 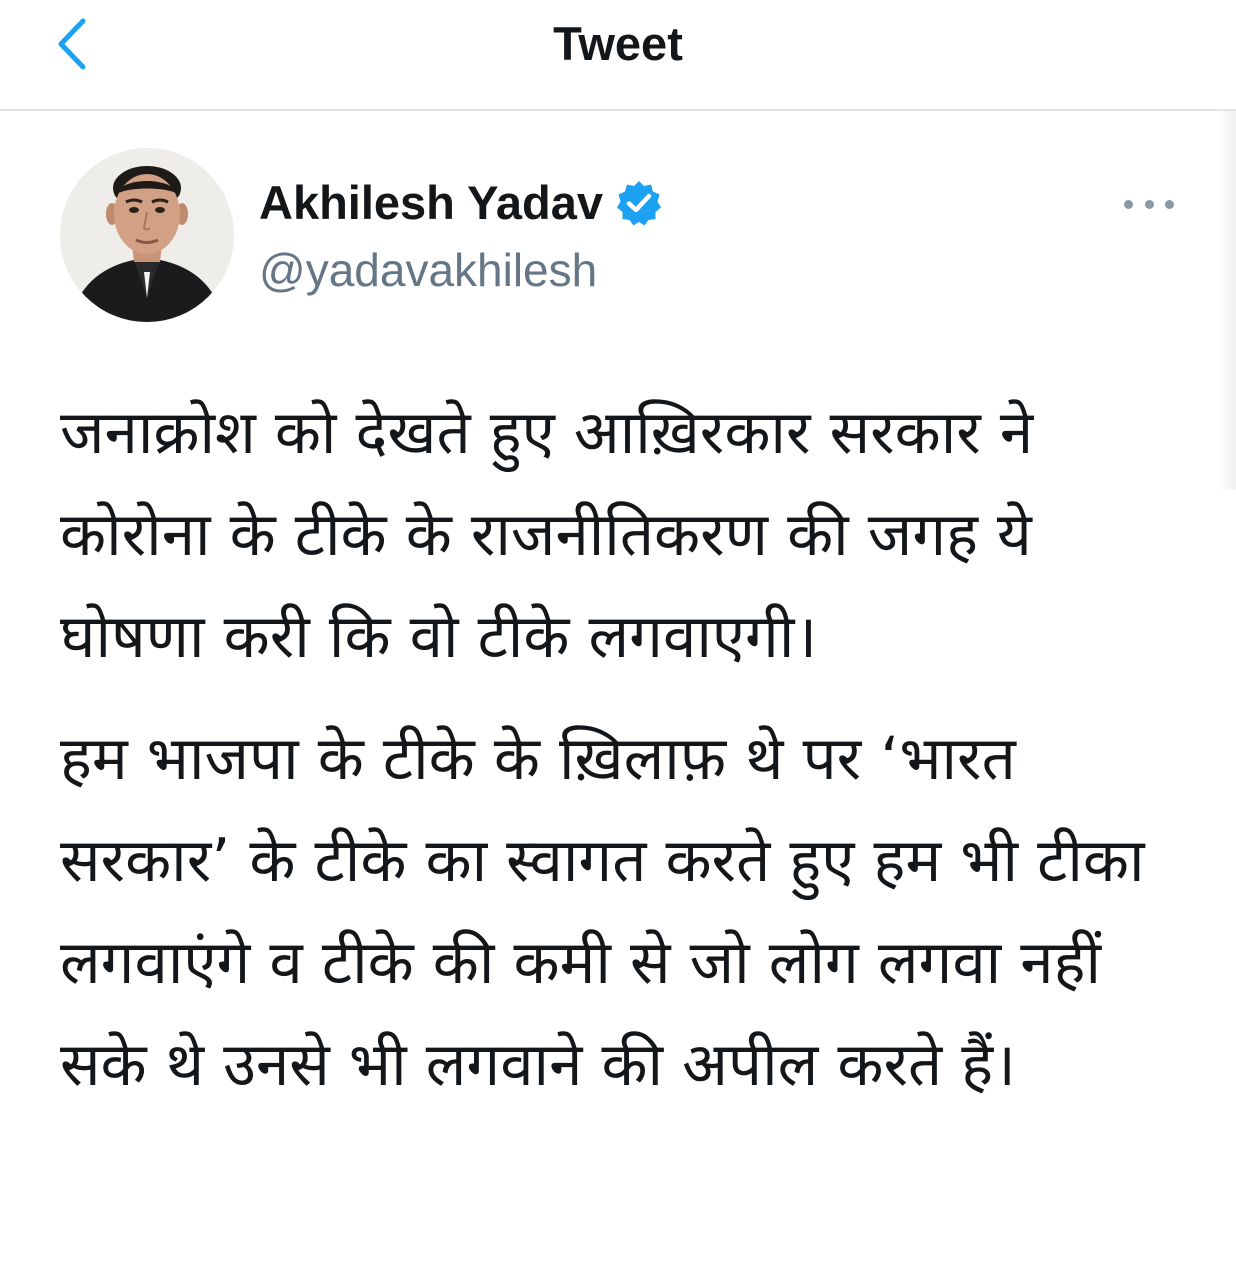 I want to click on more-options-button, so click(x=1149, y=204).